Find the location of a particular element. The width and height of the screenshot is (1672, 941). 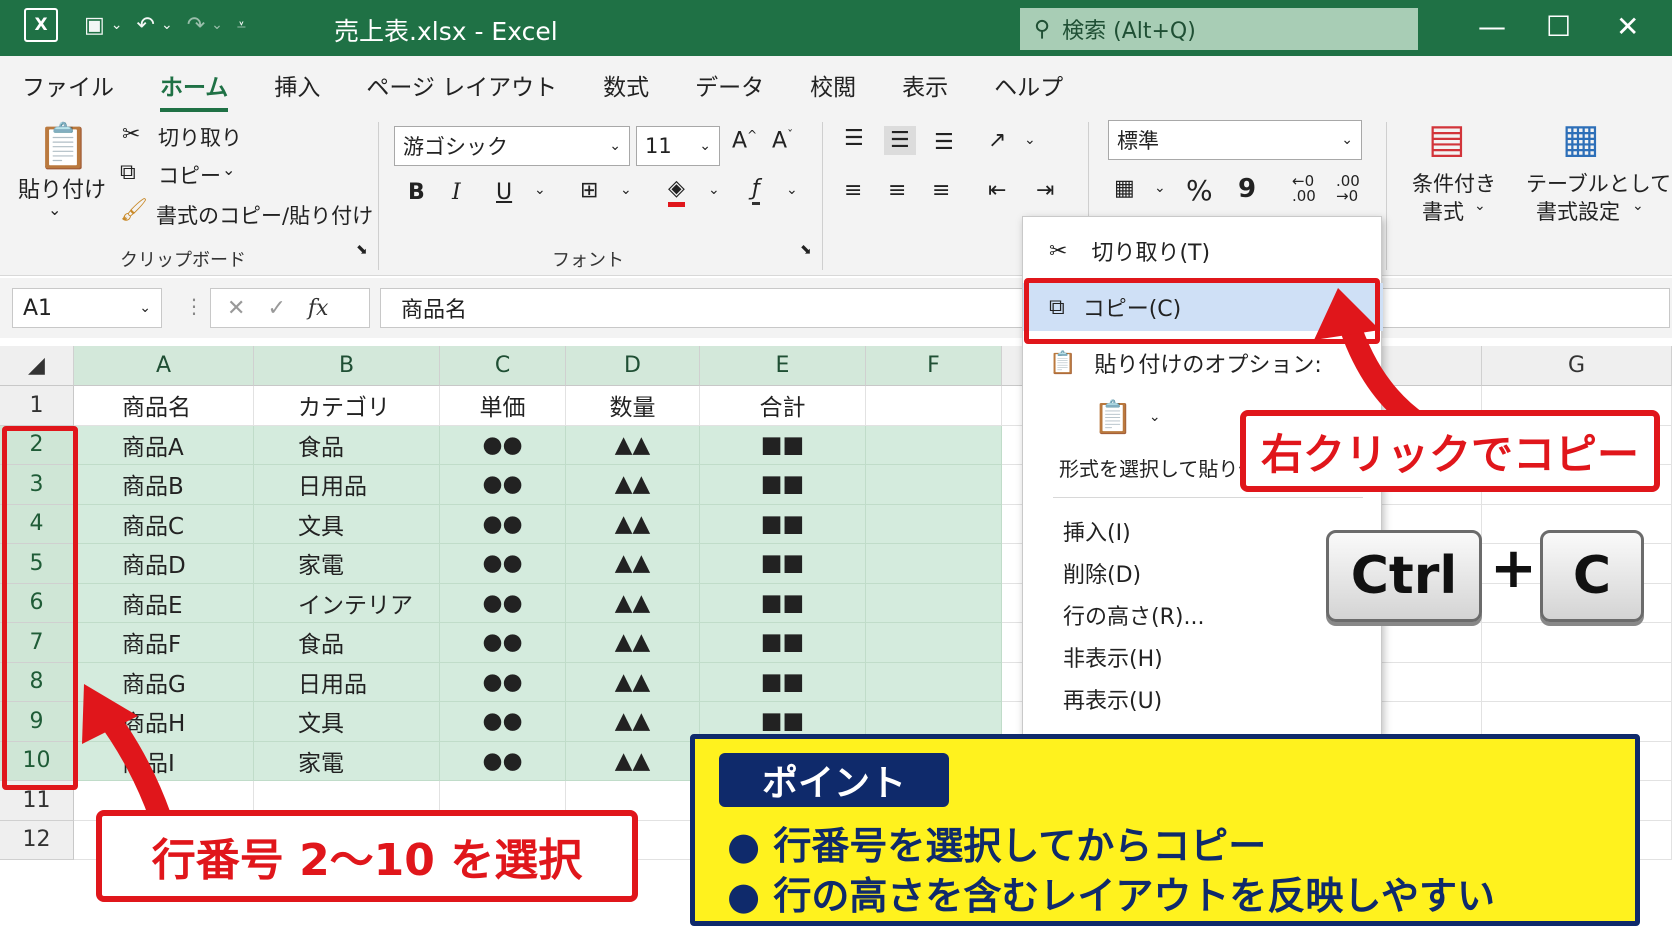

c-key: C is located at coordinates (1592, 576).